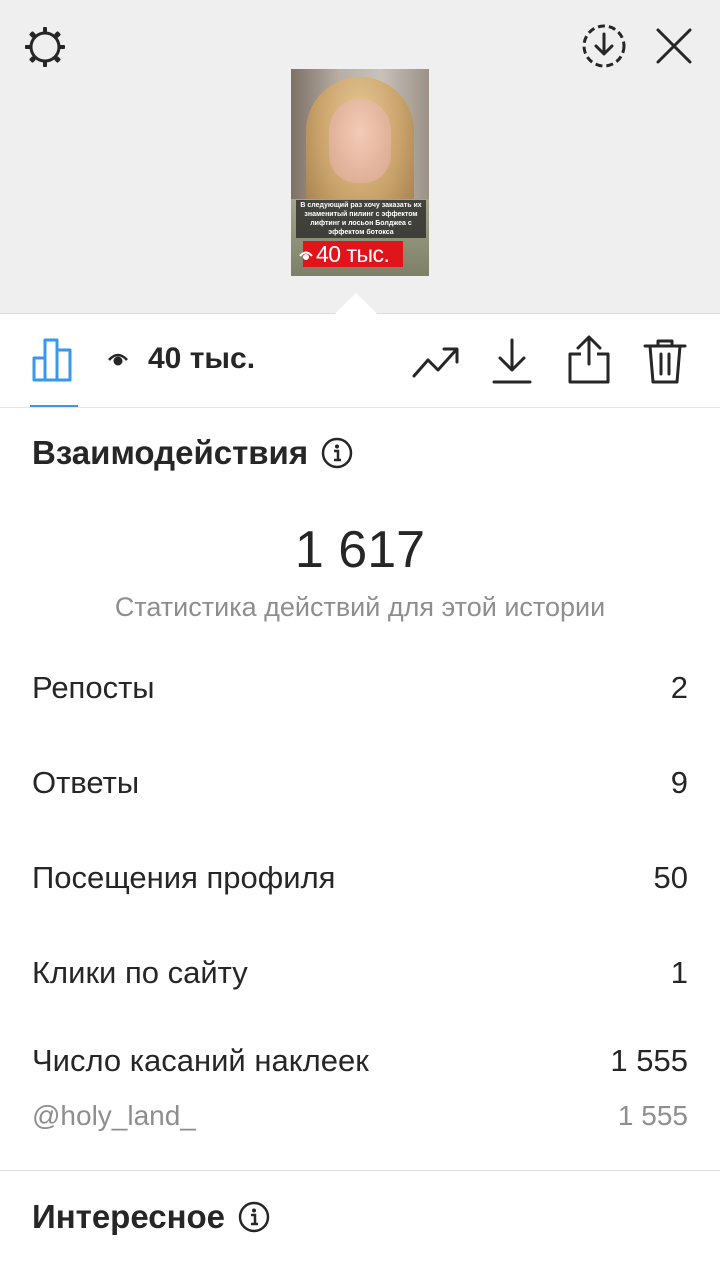 The image size is (720, 1280). I want to click on save-circle-icon, so click(604, 46).